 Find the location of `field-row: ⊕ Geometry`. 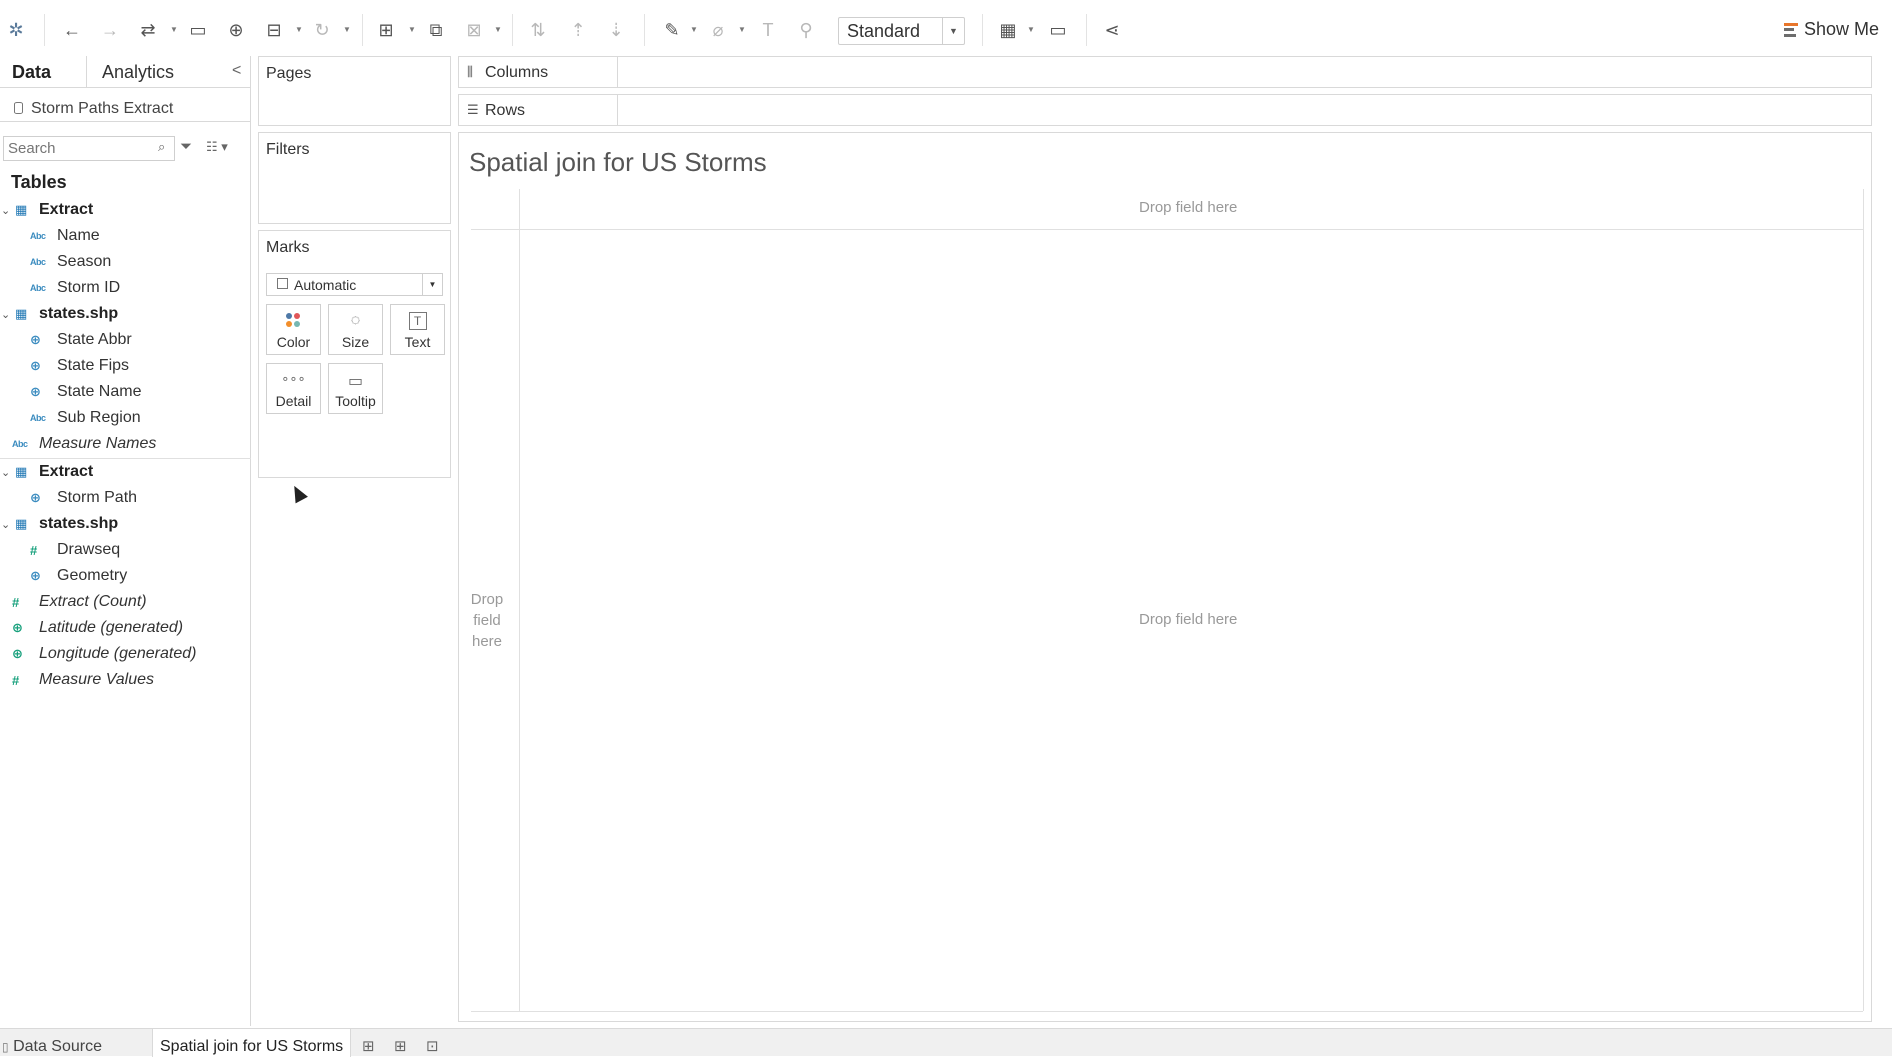

field-row: ⊕ Geometry is located at coordinates (125, 576).